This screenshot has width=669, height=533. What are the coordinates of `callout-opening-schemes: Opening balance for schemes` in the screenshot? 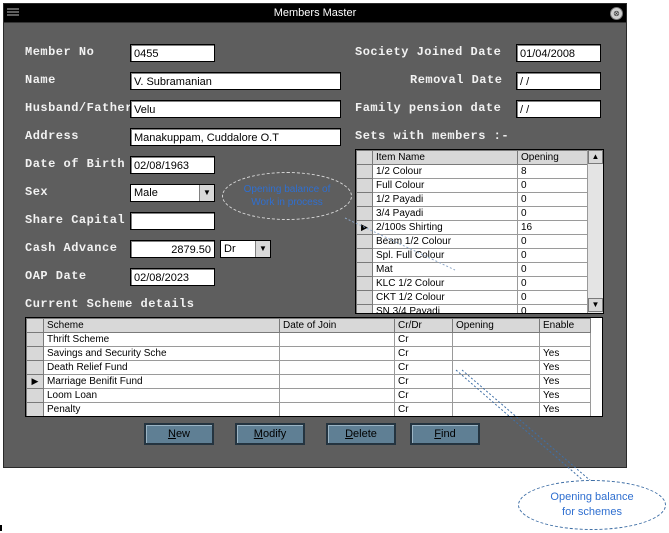 It's located at (592, 505).